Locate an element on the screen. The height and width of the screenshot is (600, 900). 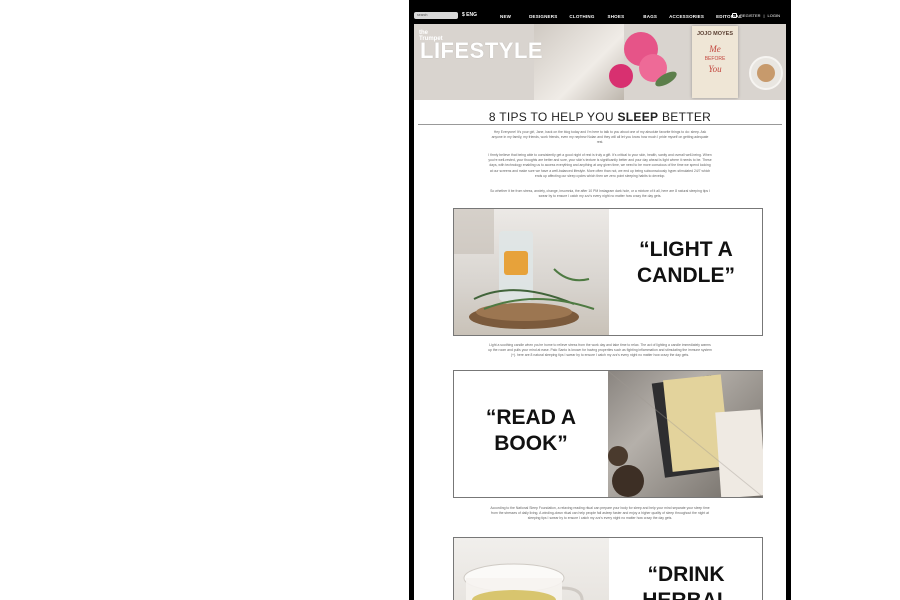
menu-item-shoes: SHOES is located at coordinates (616, 16).